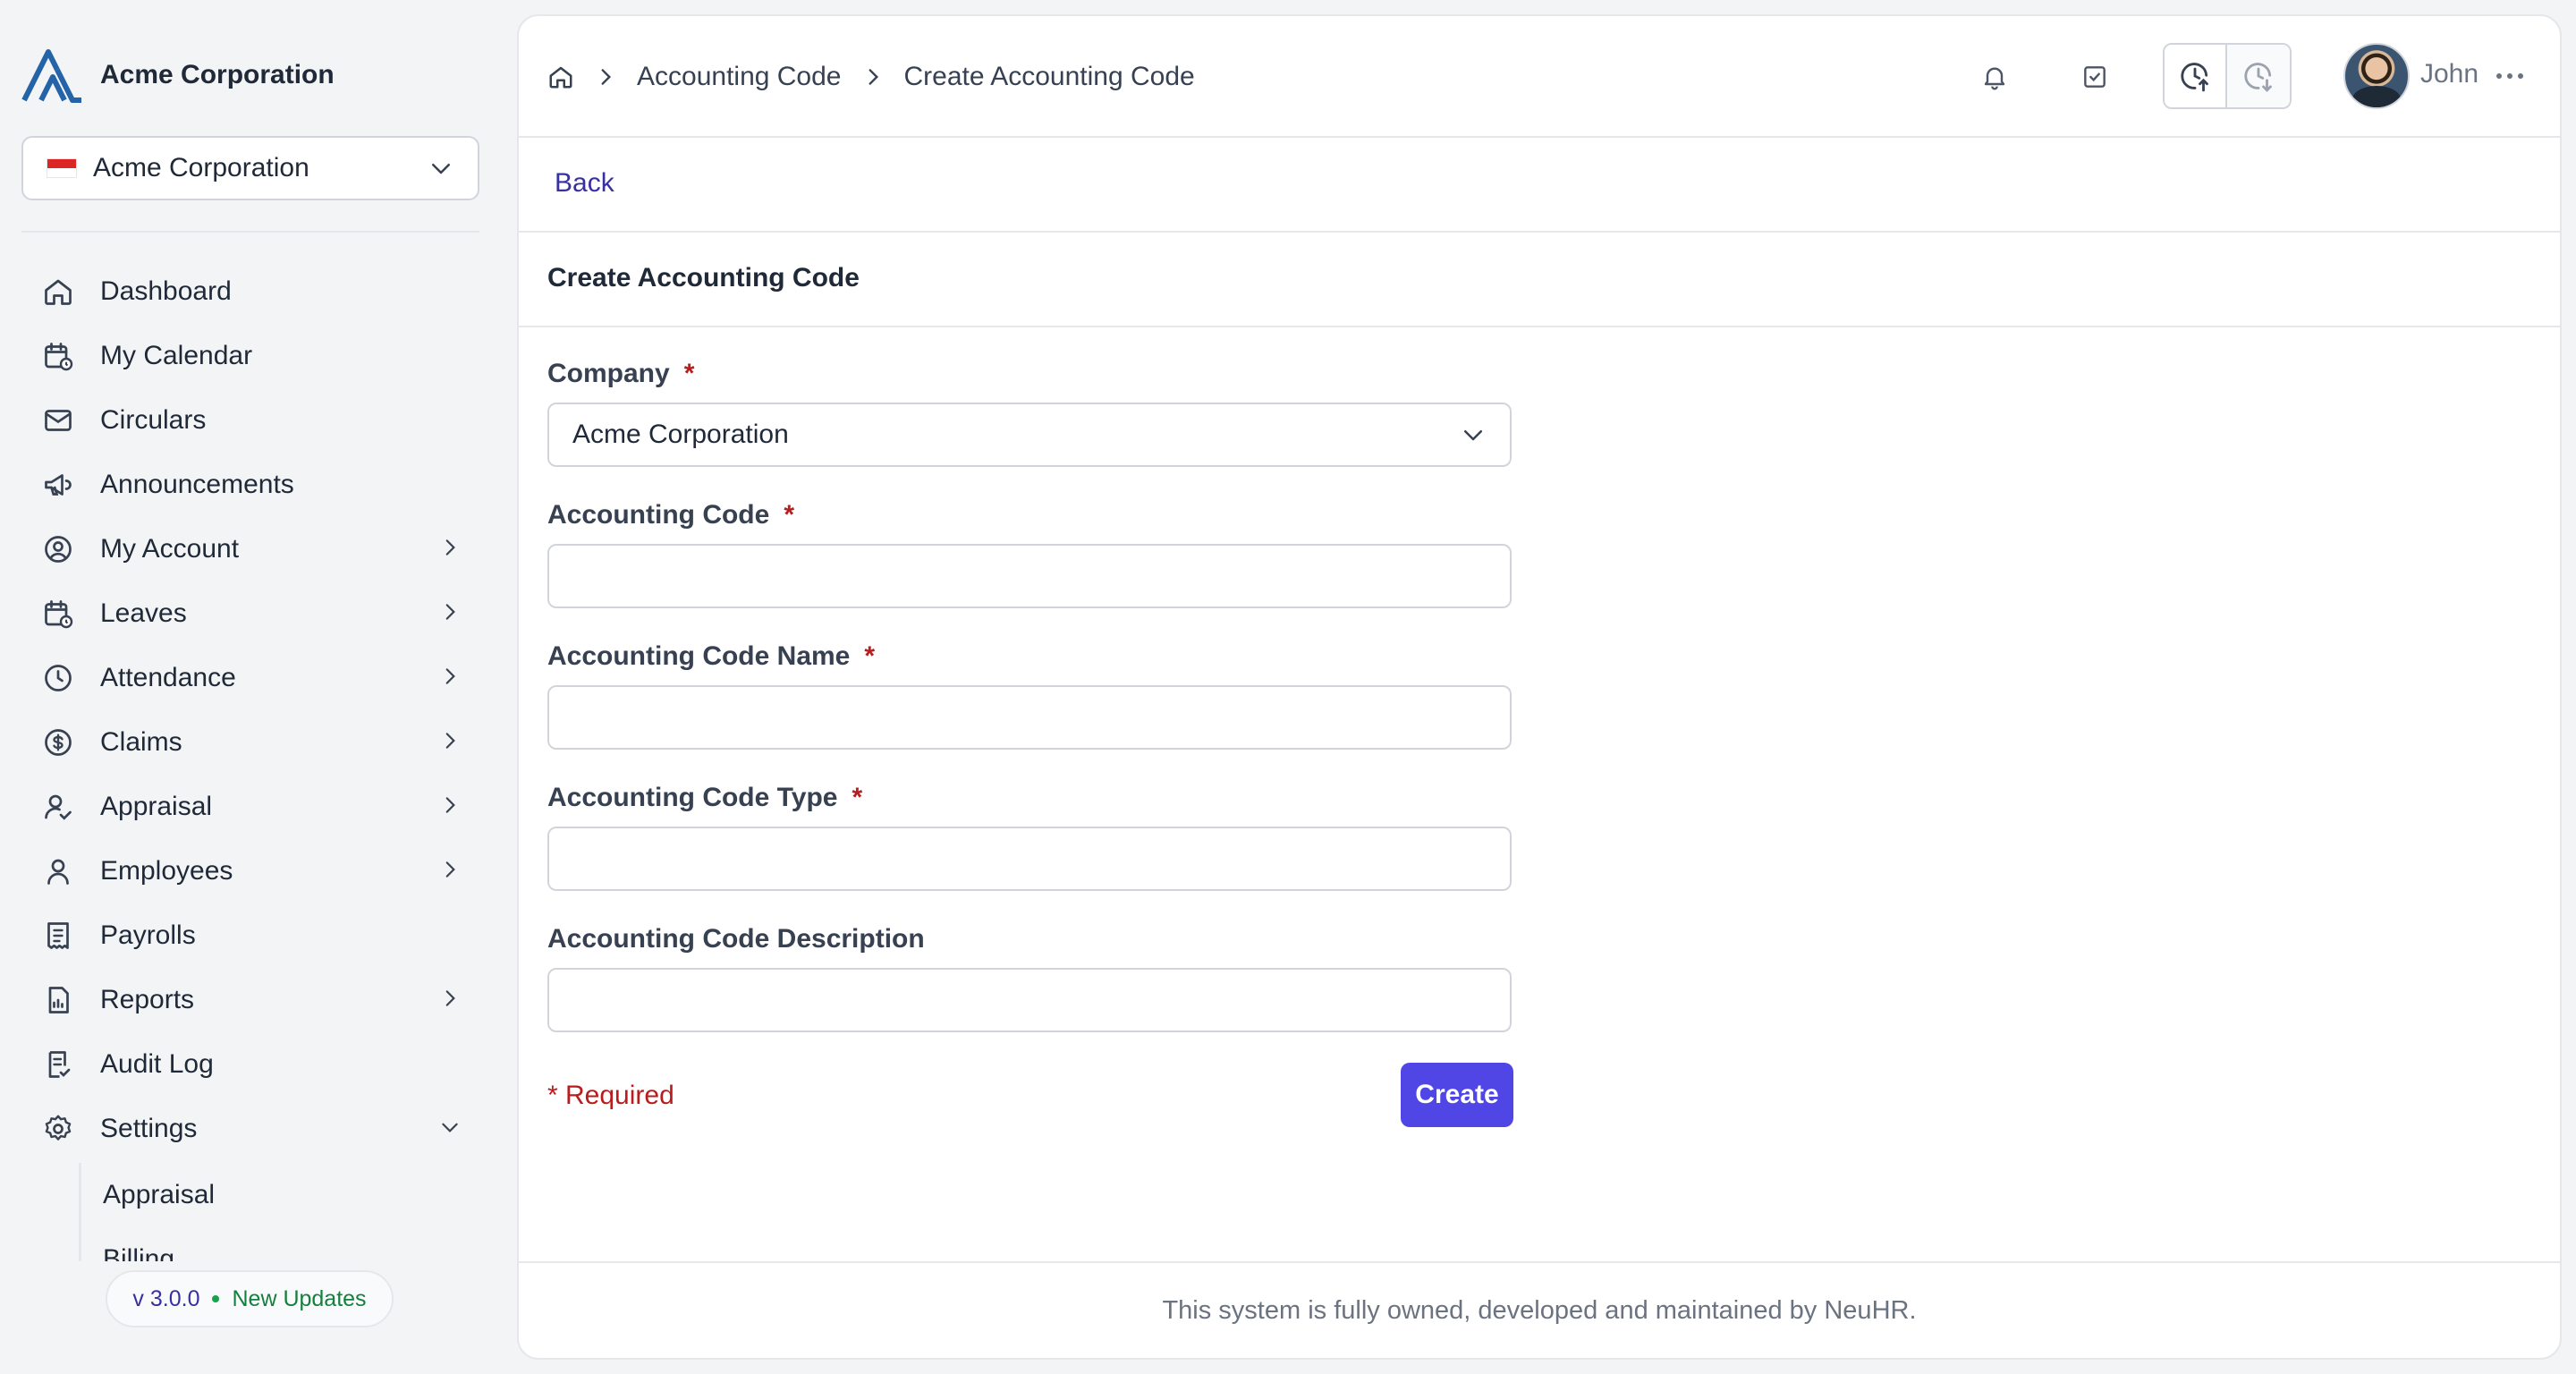 Image resolution: width=2576 pixels, height=1374 pixels. What do you see at coordinates (1457, 1095) in the screenshot?
I see `create-button: Create` at bounding box center [1457, 1095].